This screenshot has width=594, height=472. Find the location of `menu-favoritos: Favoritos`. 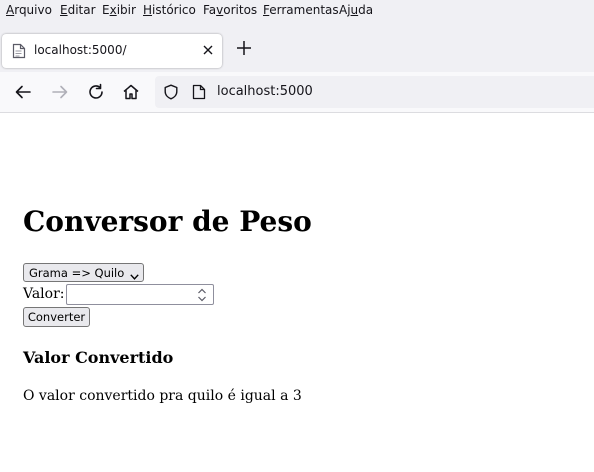

menu-favoritos: Favoritos is located at coordinates (230, 10).